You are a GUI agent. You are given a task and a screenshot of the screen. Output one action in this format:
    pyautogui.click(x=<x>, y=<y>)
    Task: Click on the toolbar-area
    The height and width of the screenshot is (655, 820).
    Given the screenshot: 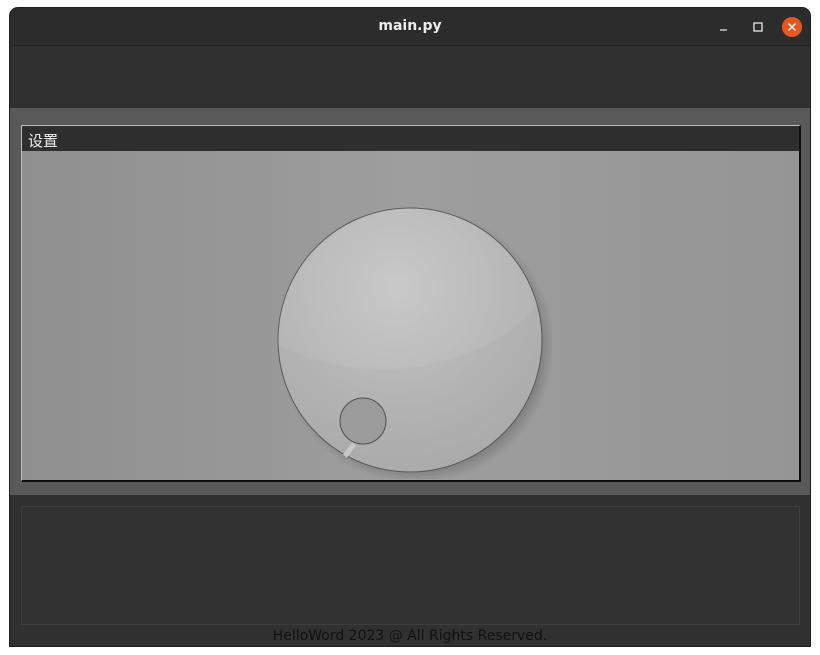 What is the action you would take?
    pyautogui.click(x=410, y=77)
    